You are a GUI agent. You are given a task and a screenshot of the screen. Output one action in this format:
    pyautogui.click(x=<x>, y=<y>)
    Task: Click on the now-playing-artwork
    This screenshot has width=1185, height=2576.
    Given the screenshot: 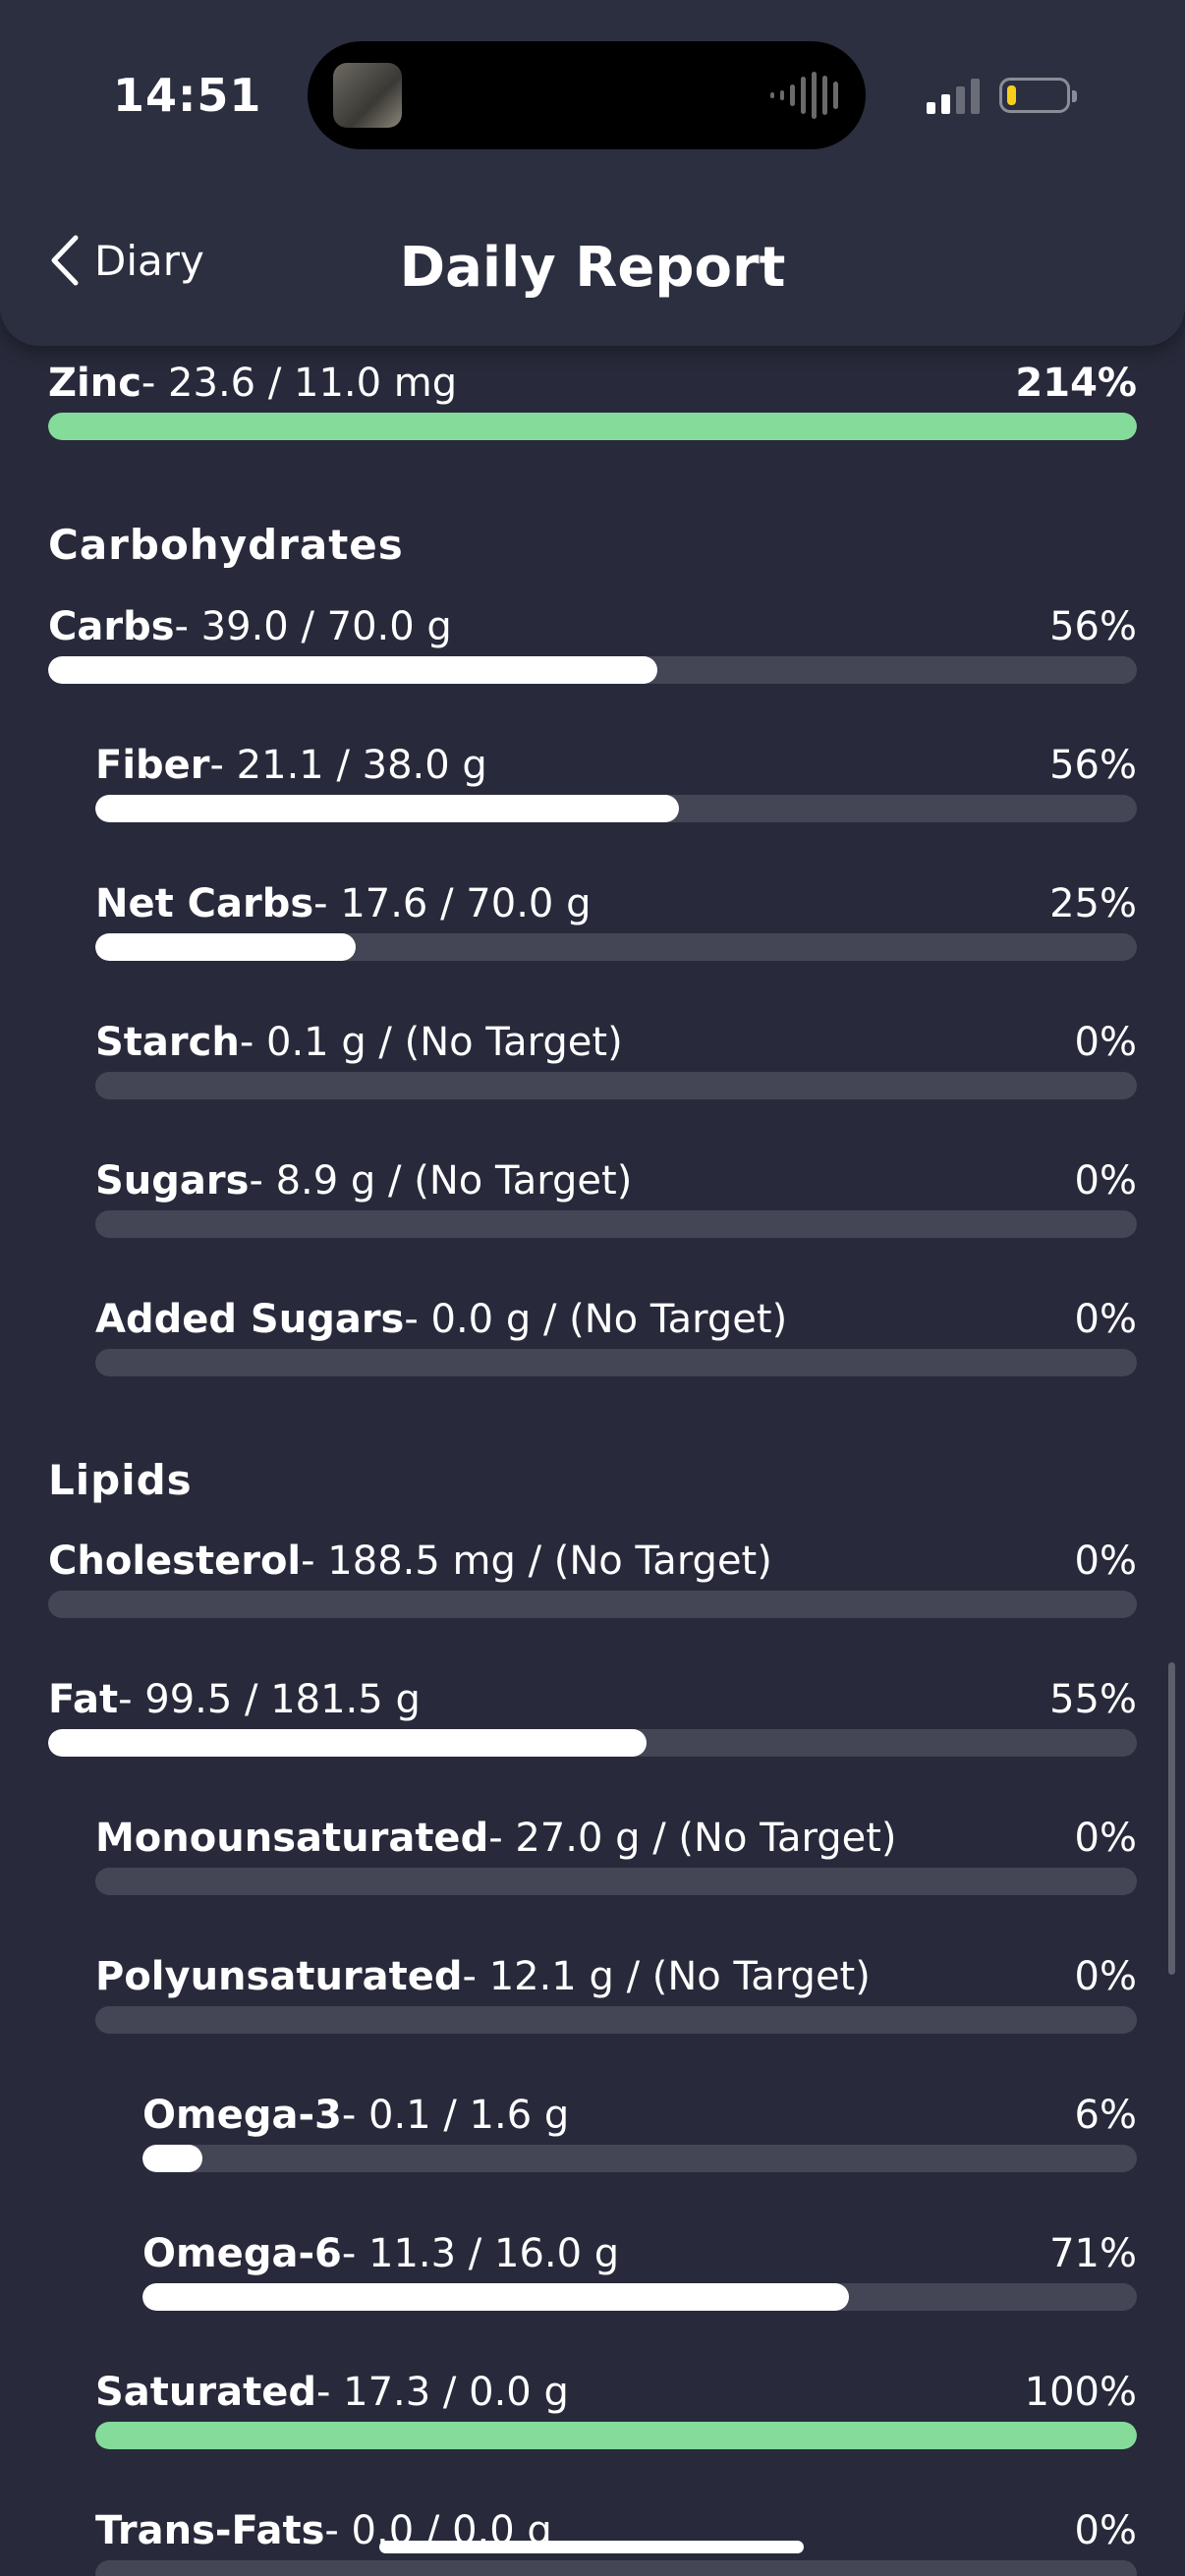 What is the action you would take?
    pyautogui.click(x=368, y=95)
    